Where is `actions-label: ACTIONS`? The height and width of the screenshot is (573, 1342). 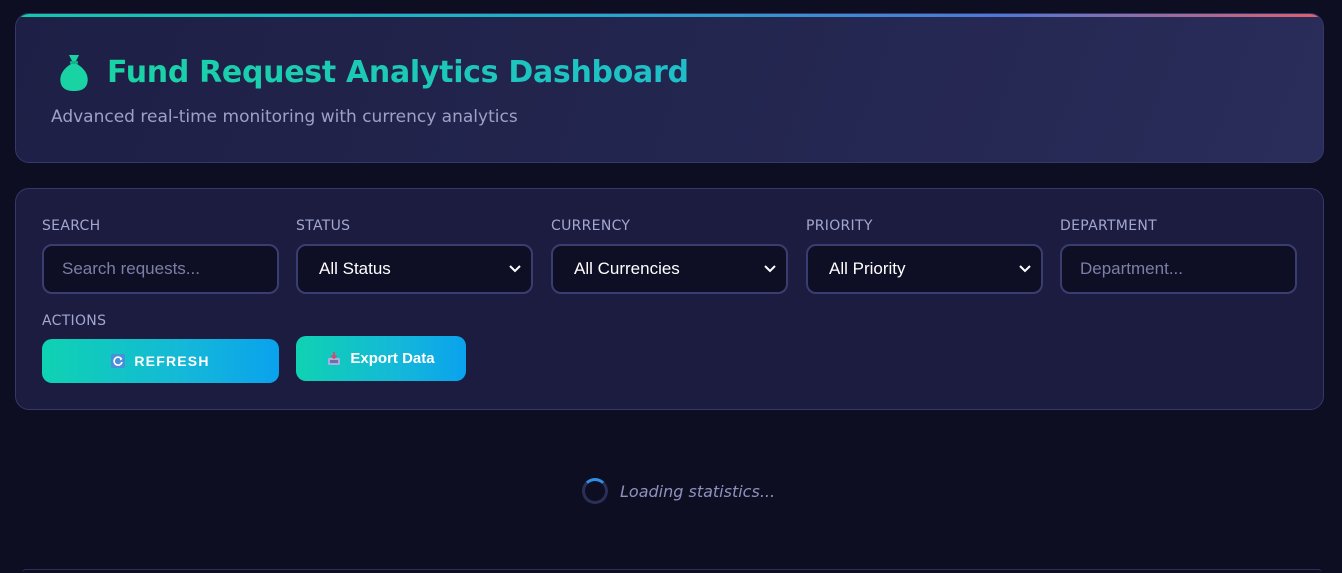 actions-label: ACTIONS is located at coordinates (74, 321).